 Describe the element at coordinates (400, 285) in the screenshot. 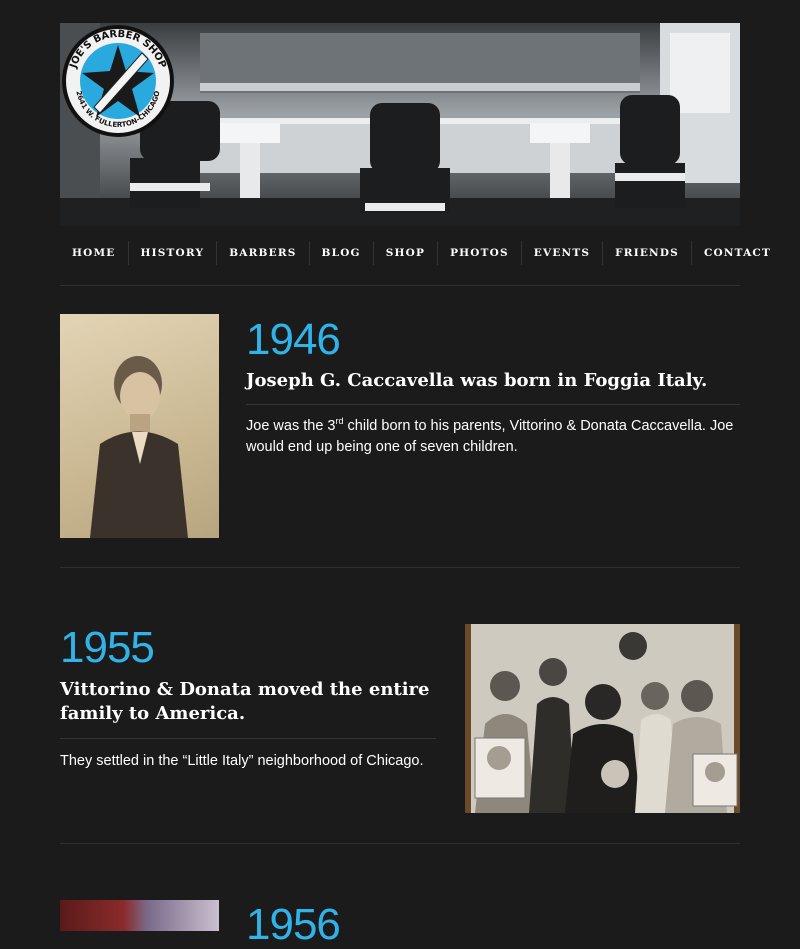

I see `nav-divider` at that location.